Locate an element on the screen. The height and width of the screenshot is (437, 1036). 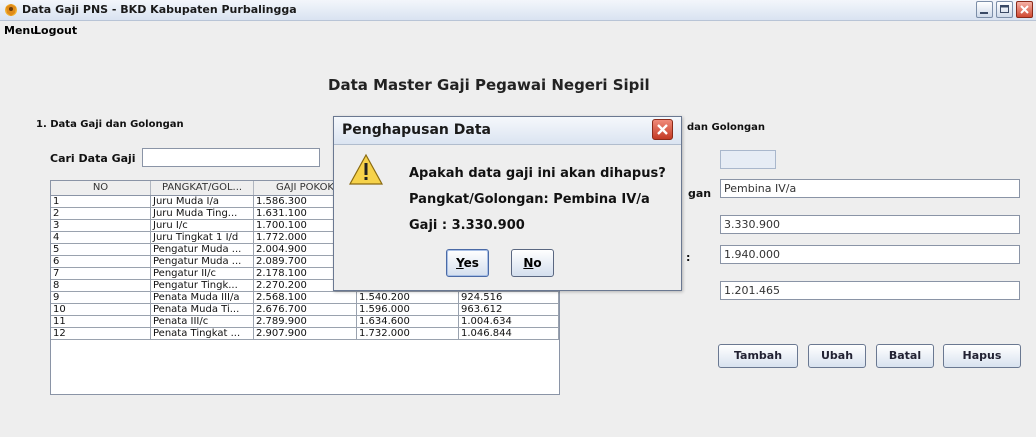
table-cell: 4 is located at coordinates (101, 238).